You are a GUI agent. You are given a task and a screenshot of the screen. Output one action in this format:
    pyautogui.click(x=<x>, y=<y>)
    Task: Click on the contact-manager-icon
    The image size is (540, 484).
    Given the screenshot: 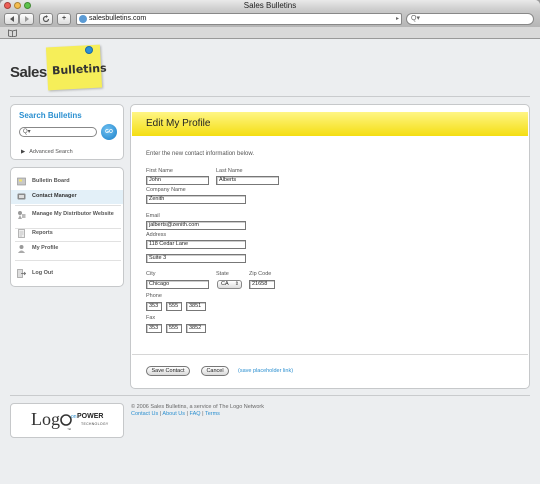 What is the action you would take?
    pyautogui.click(x=21, y=196)
    